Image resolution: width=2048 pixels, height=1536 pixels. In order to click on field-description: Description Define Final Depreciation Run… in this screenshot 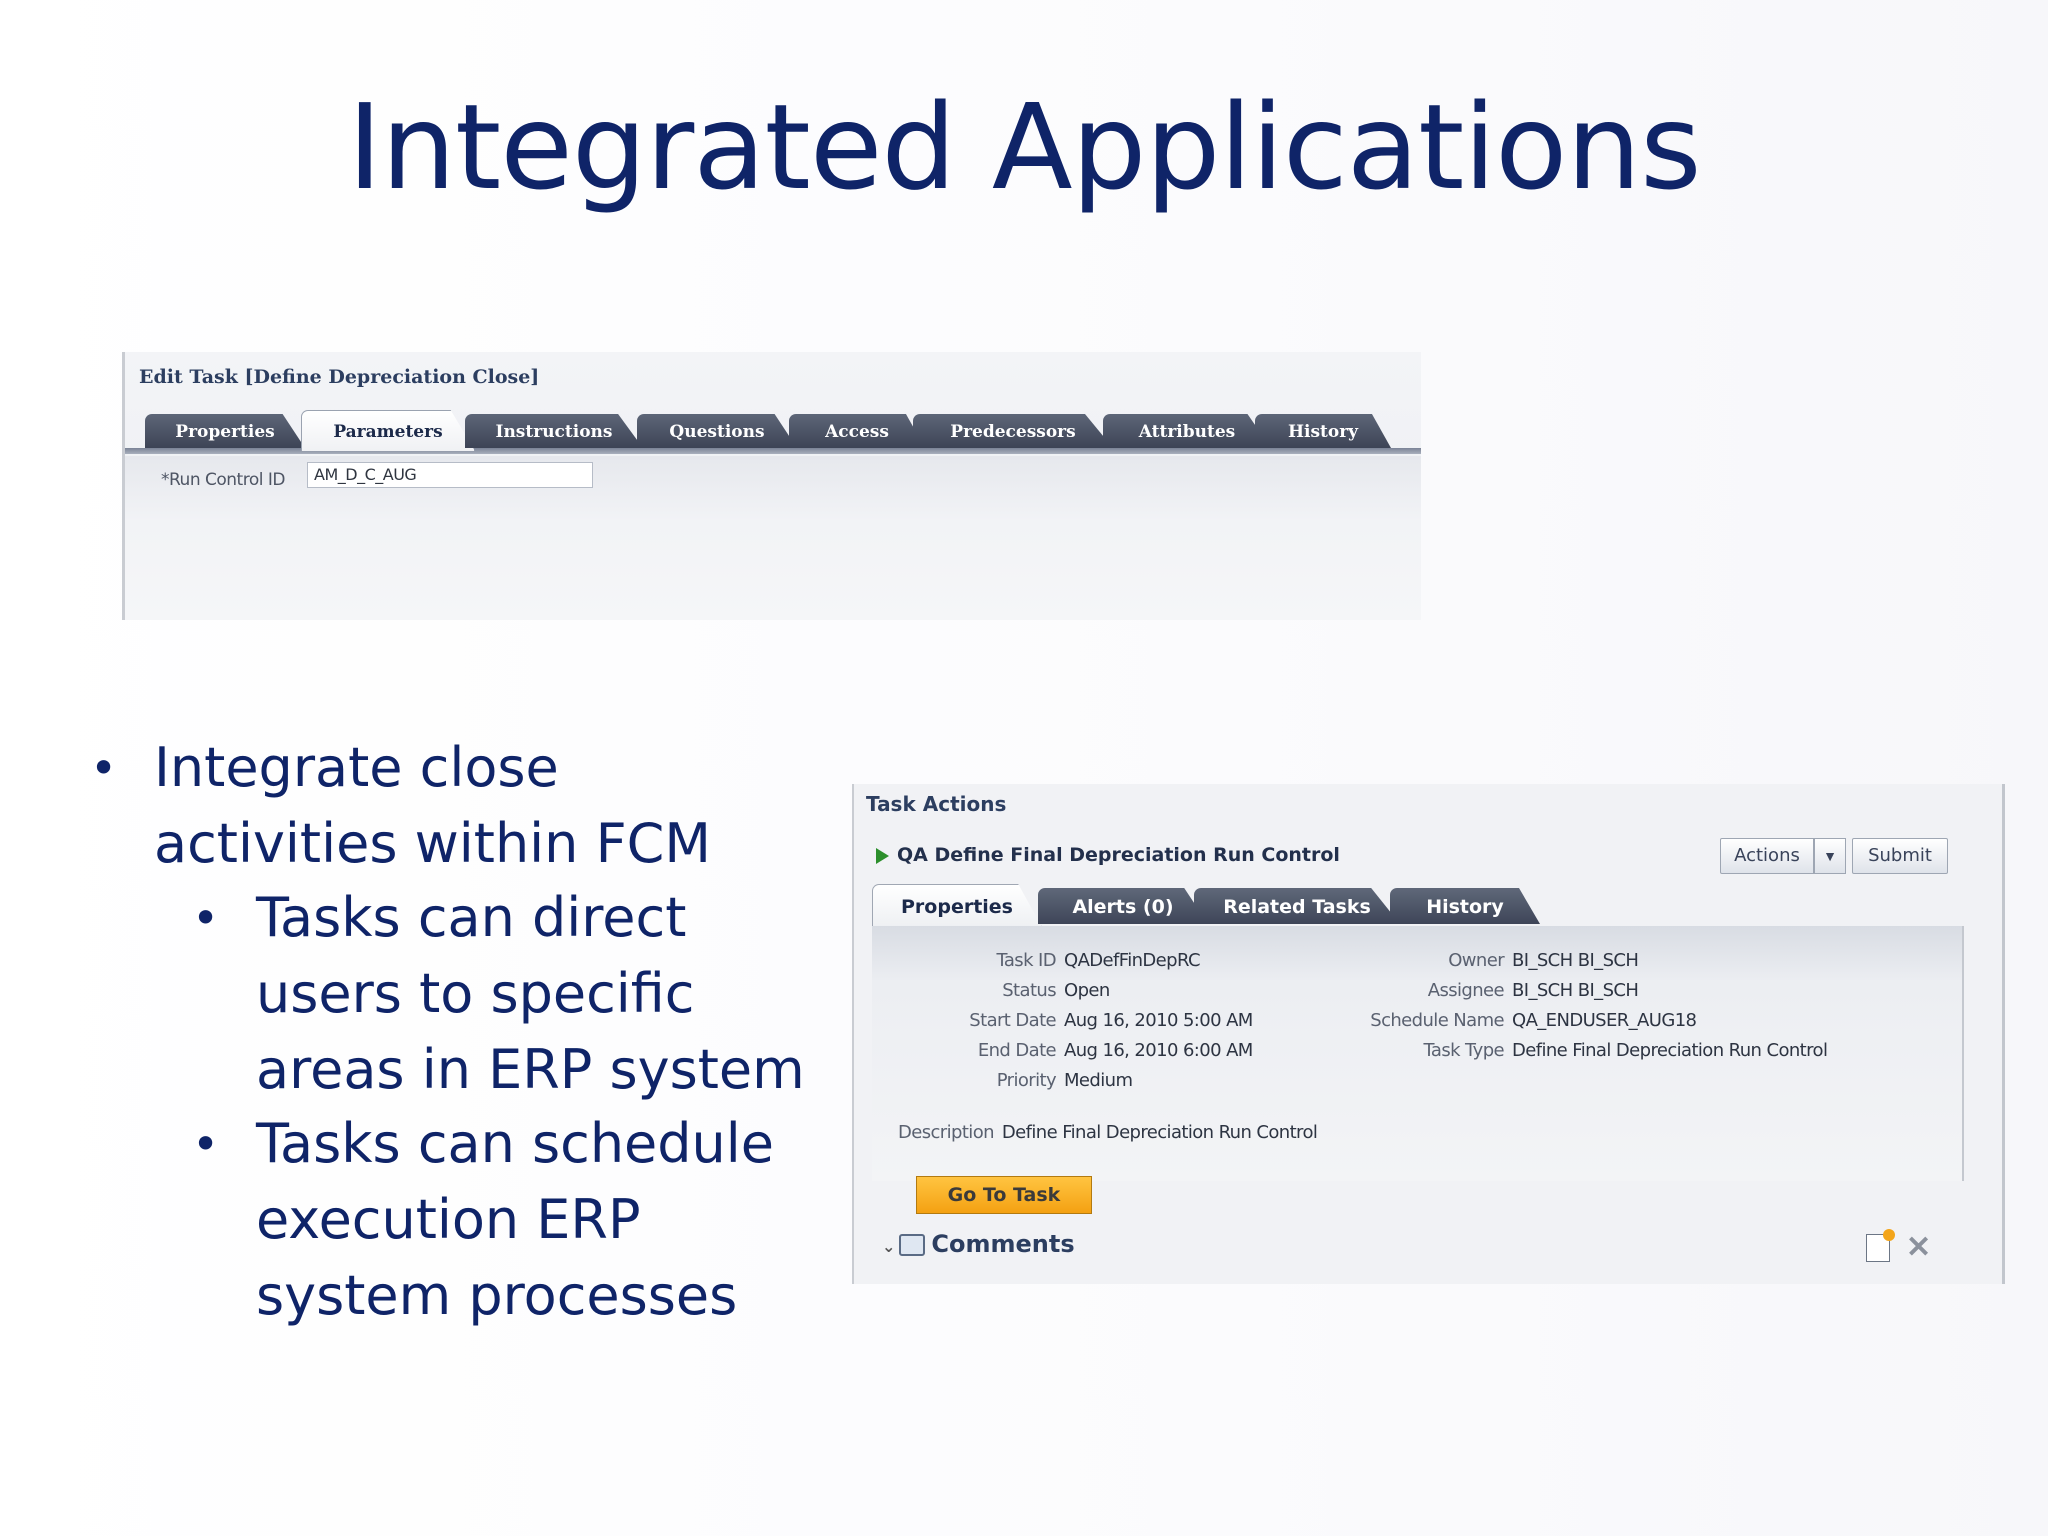, I will do `click(1108, 1132)`.